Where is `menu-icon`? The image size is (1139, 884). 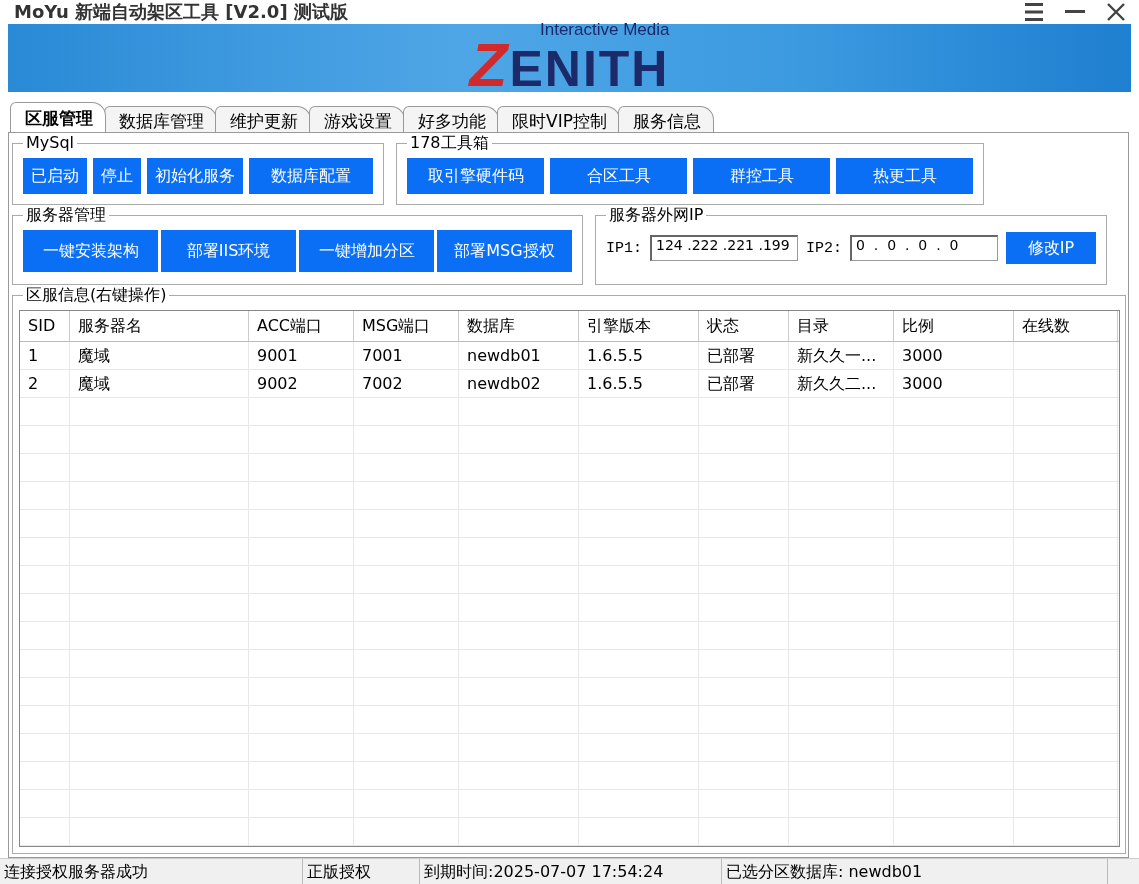 menu-icon is located at coordinates (1034, 12).